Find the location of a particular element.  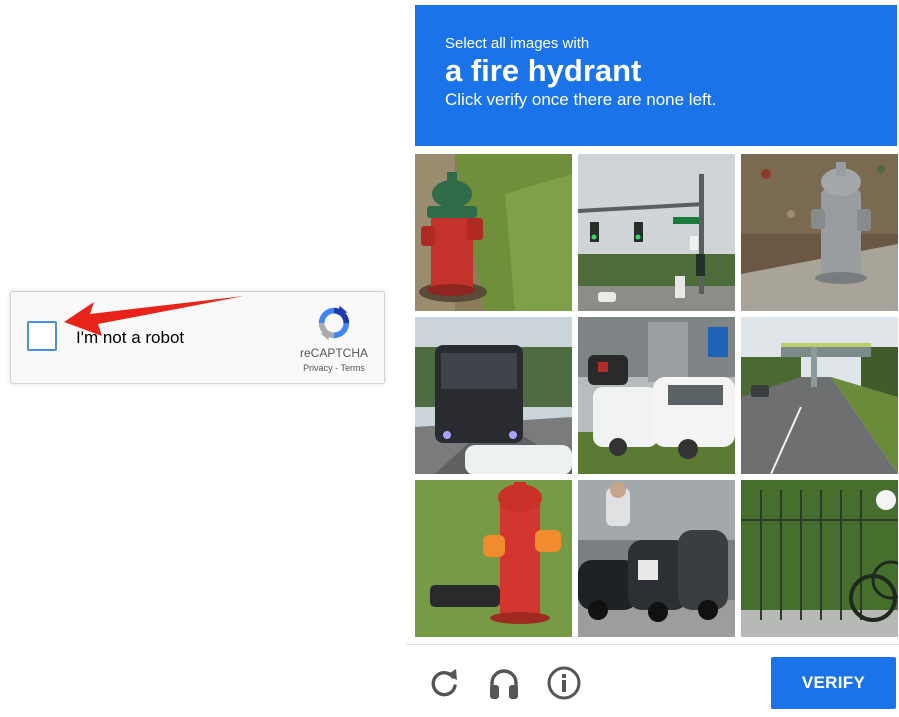

info-button is located at coordinates (564, 683).